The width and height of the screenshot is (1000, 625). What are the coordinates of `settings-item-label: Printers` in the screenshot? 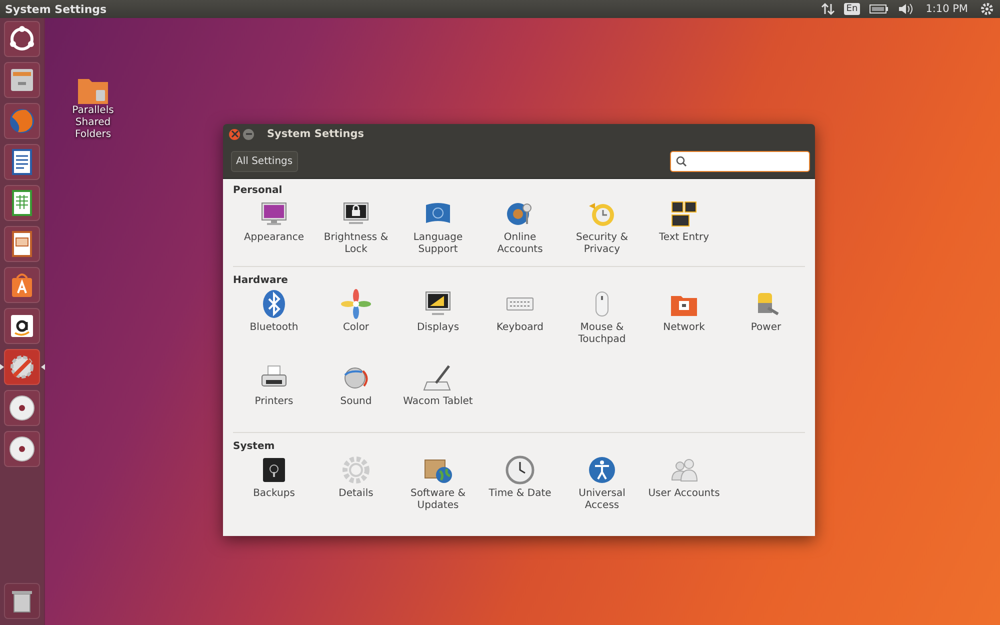 It's located at (274, 402).